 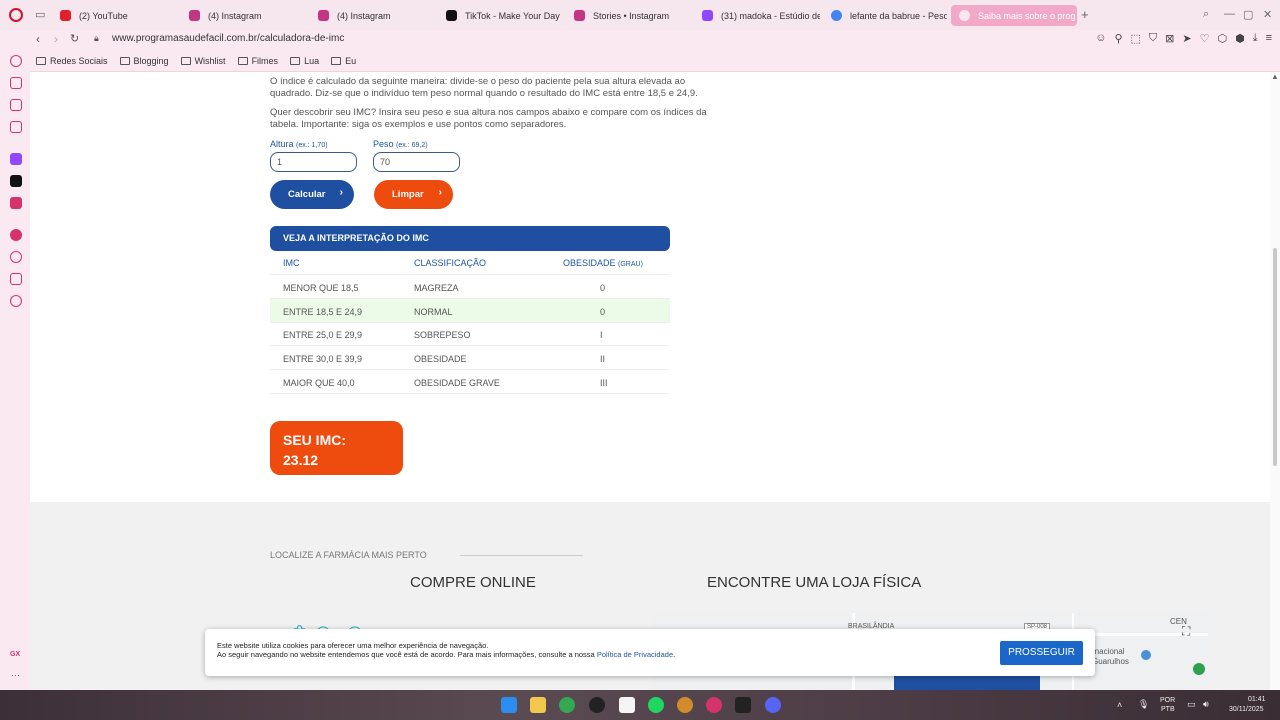 I want to click on bookmark-folder: Wishlist, so click(x=203, y=60).